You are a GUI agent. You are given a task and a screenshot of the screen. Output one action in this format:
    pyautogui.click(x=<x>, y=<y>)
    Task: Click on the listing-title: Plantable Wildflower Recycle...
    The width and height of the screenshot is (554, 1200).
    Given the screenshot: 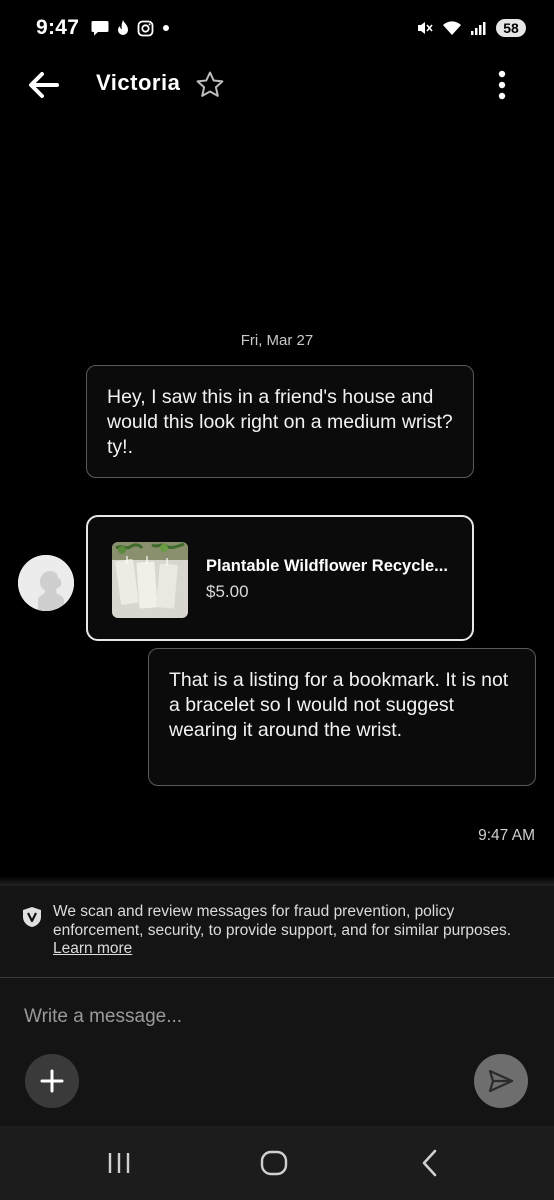 What is the action you would take?
    pyautogui.click(x=327, y=566)
    